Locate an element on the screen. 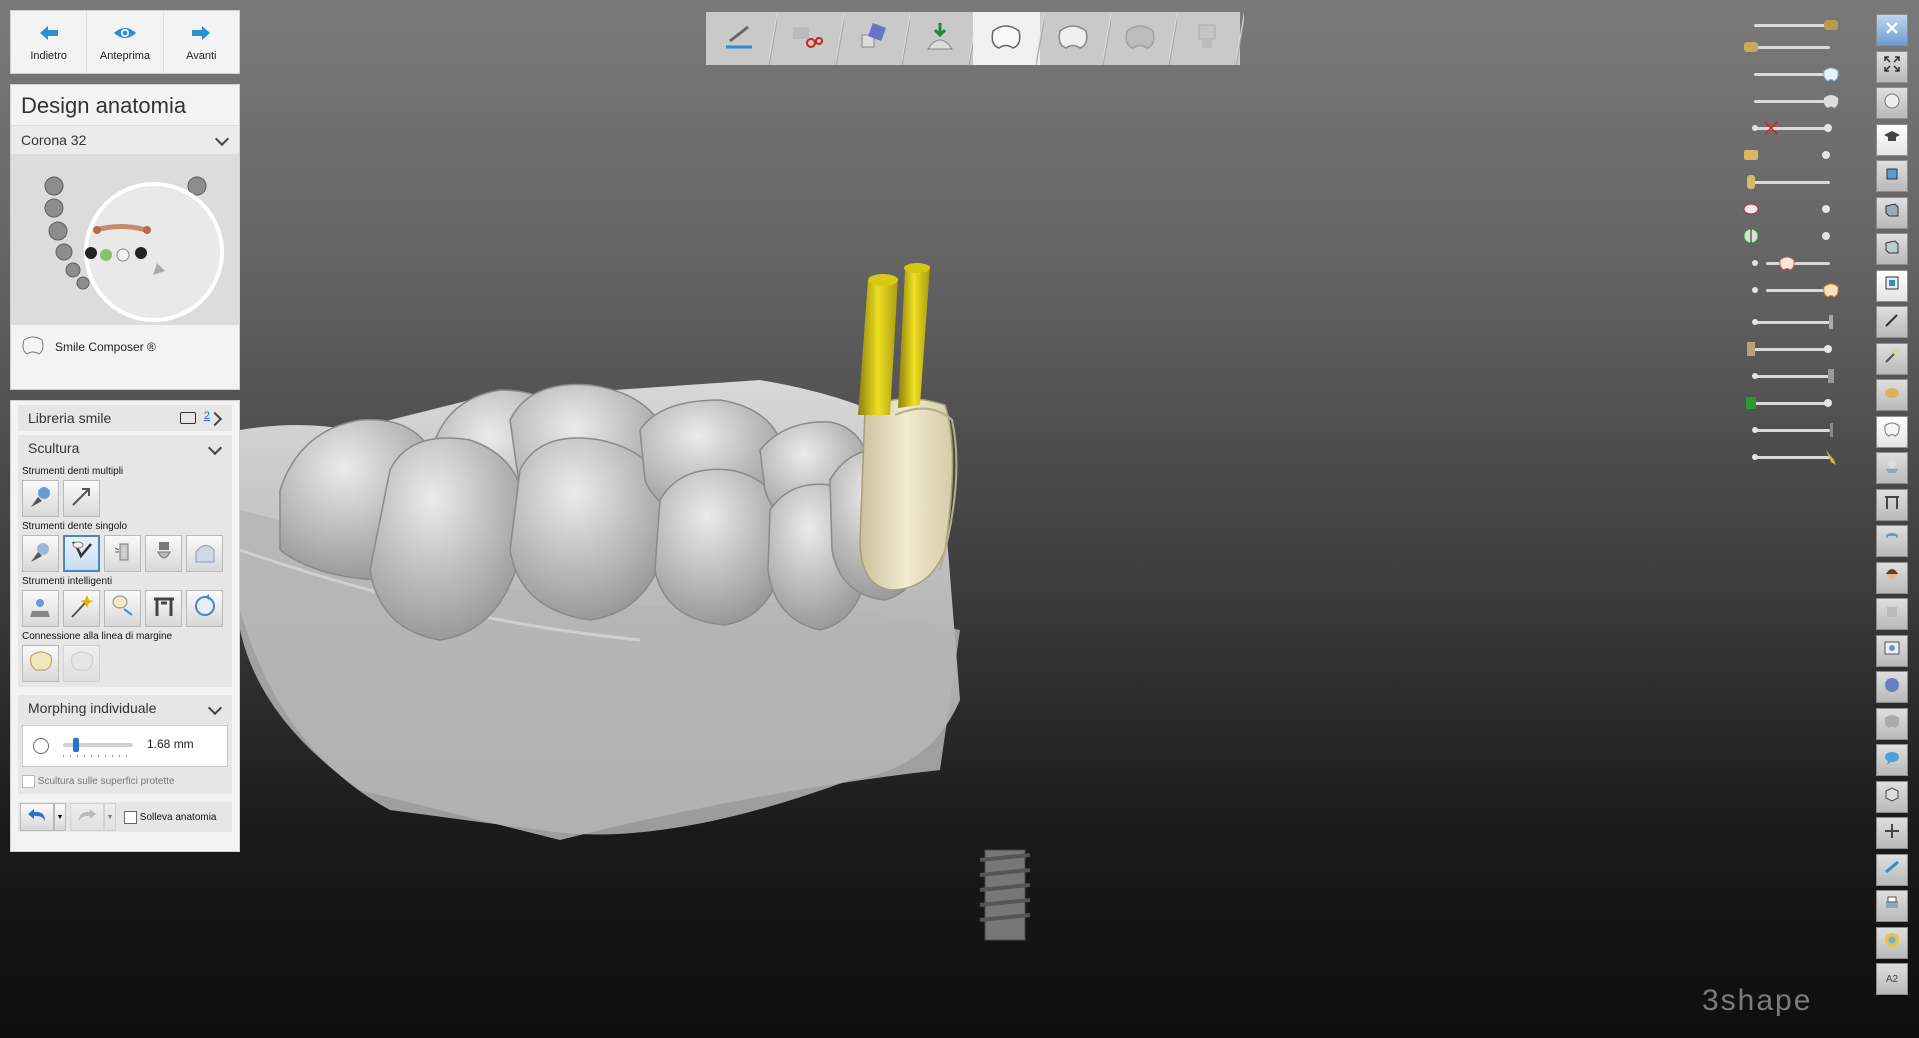 This screenshot has height=1038, width=1919. comments-button is located at coordinates (1892, 760).